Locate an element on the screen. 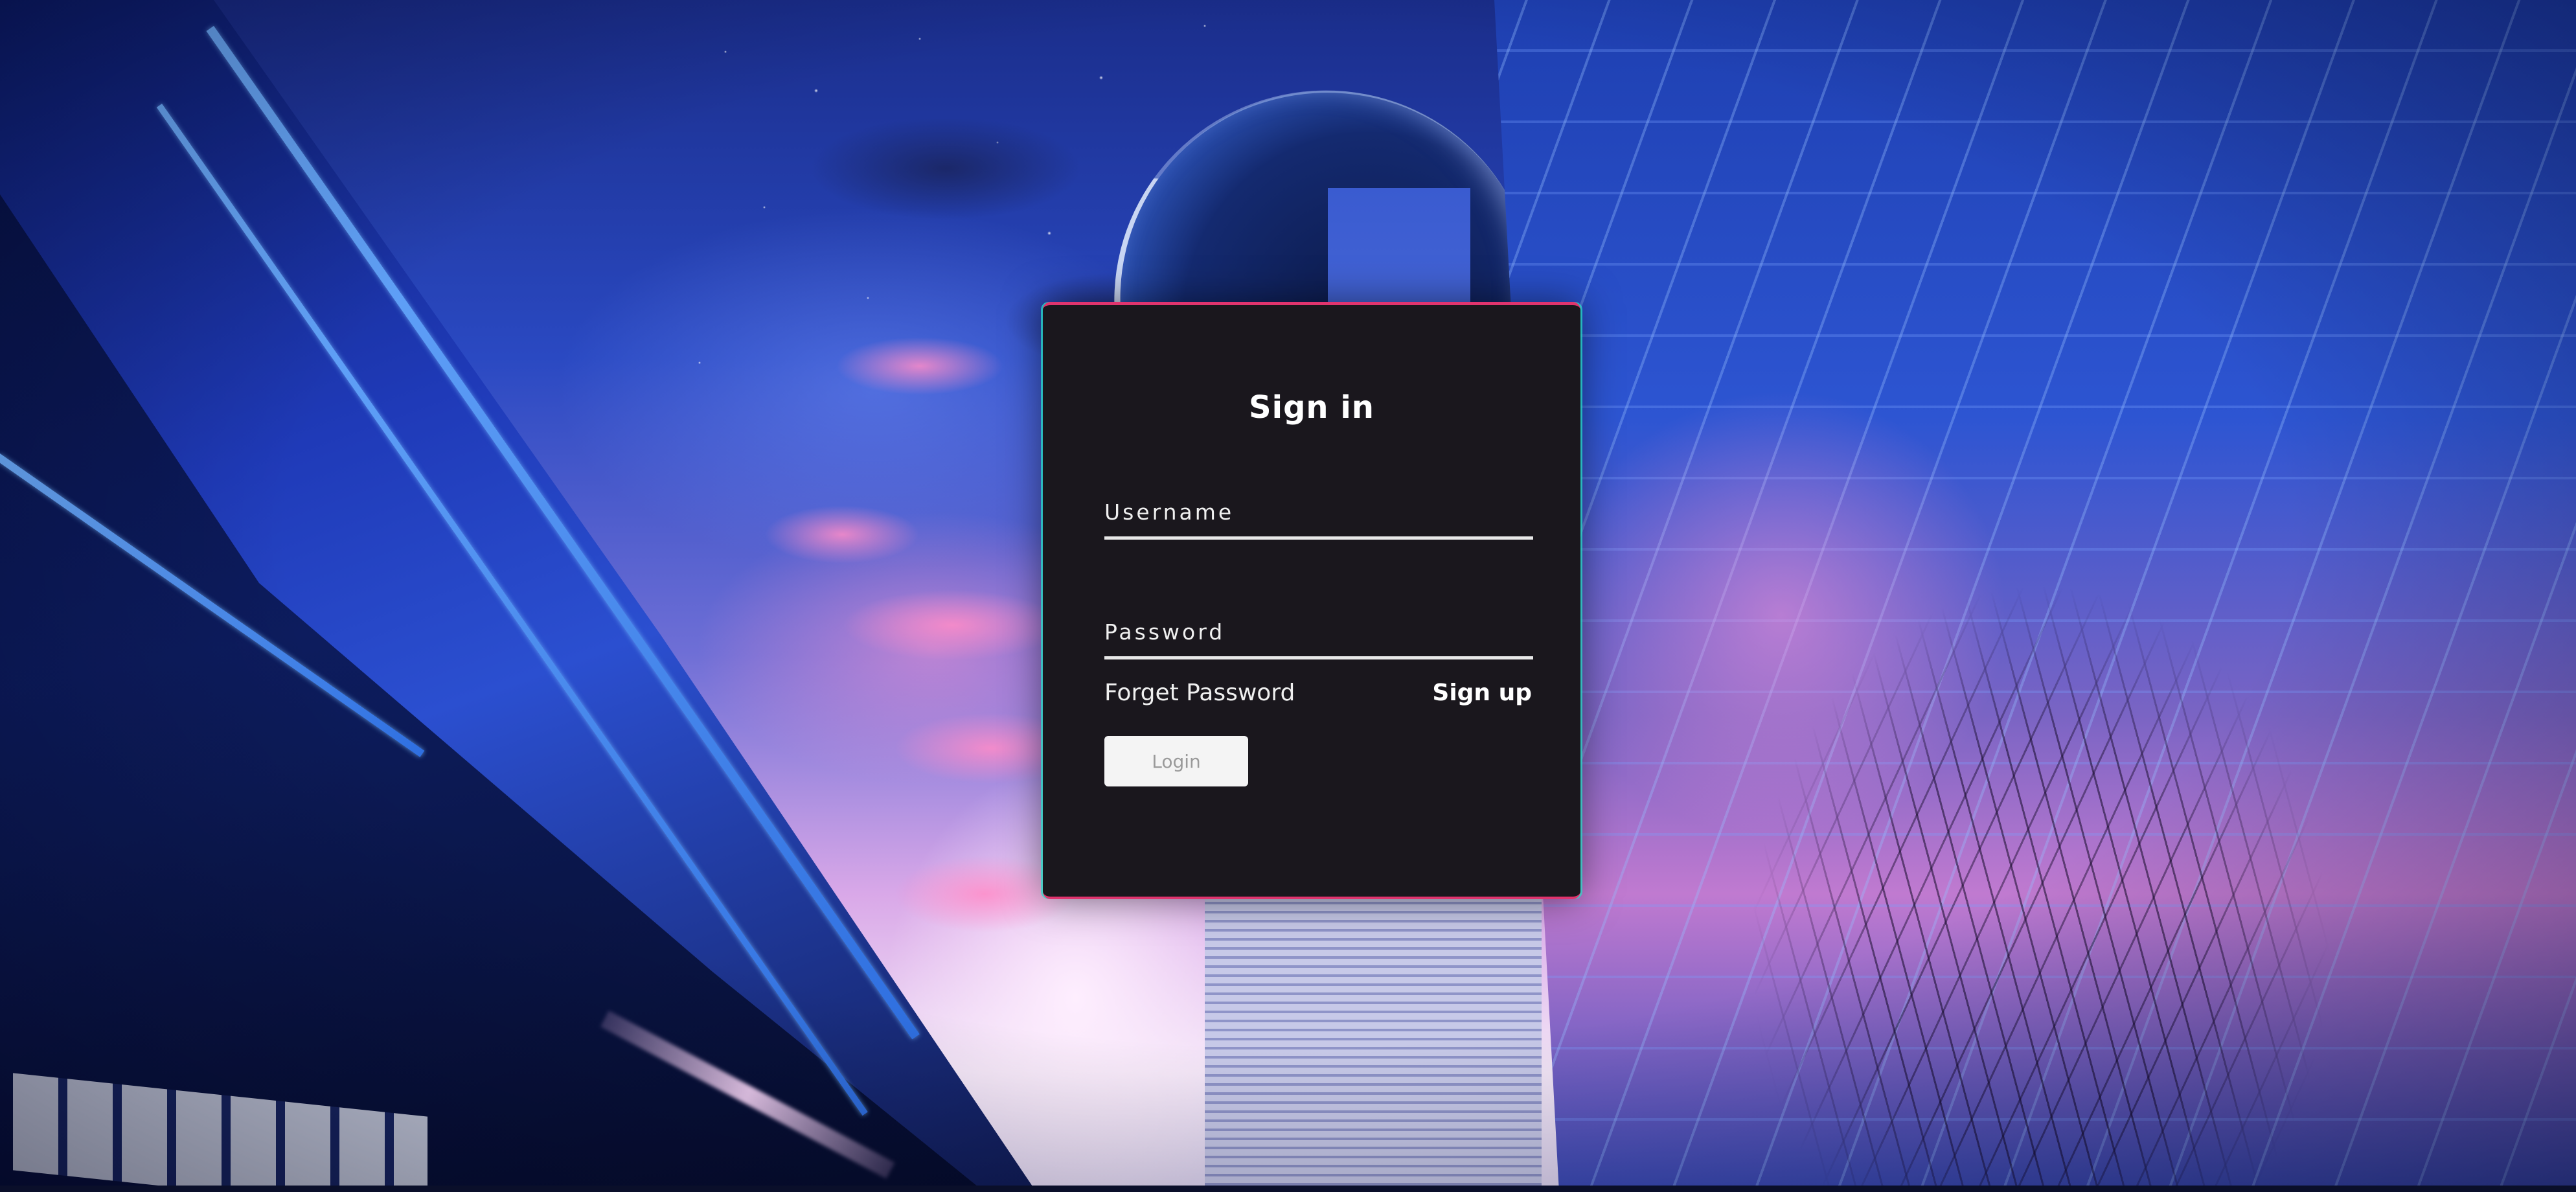 The height and width of the screenshot is (1192, 2576). username-field-group: Username is located at coordinates (1318, 519).